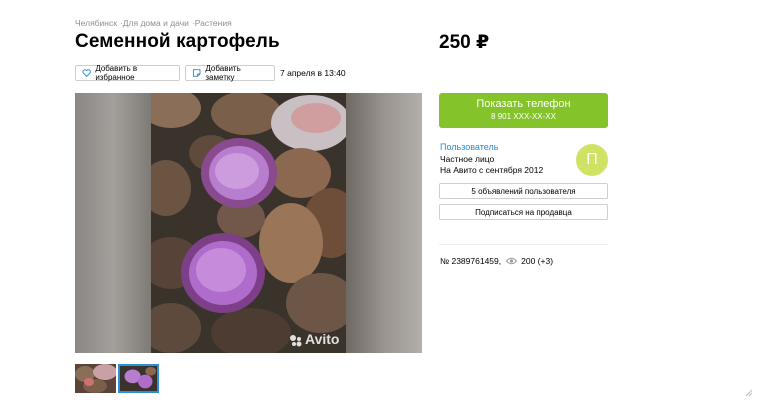 The width and height of the screenshot is (760, 402). I want to click on avito-watermark: Avito, so click(322, 339).